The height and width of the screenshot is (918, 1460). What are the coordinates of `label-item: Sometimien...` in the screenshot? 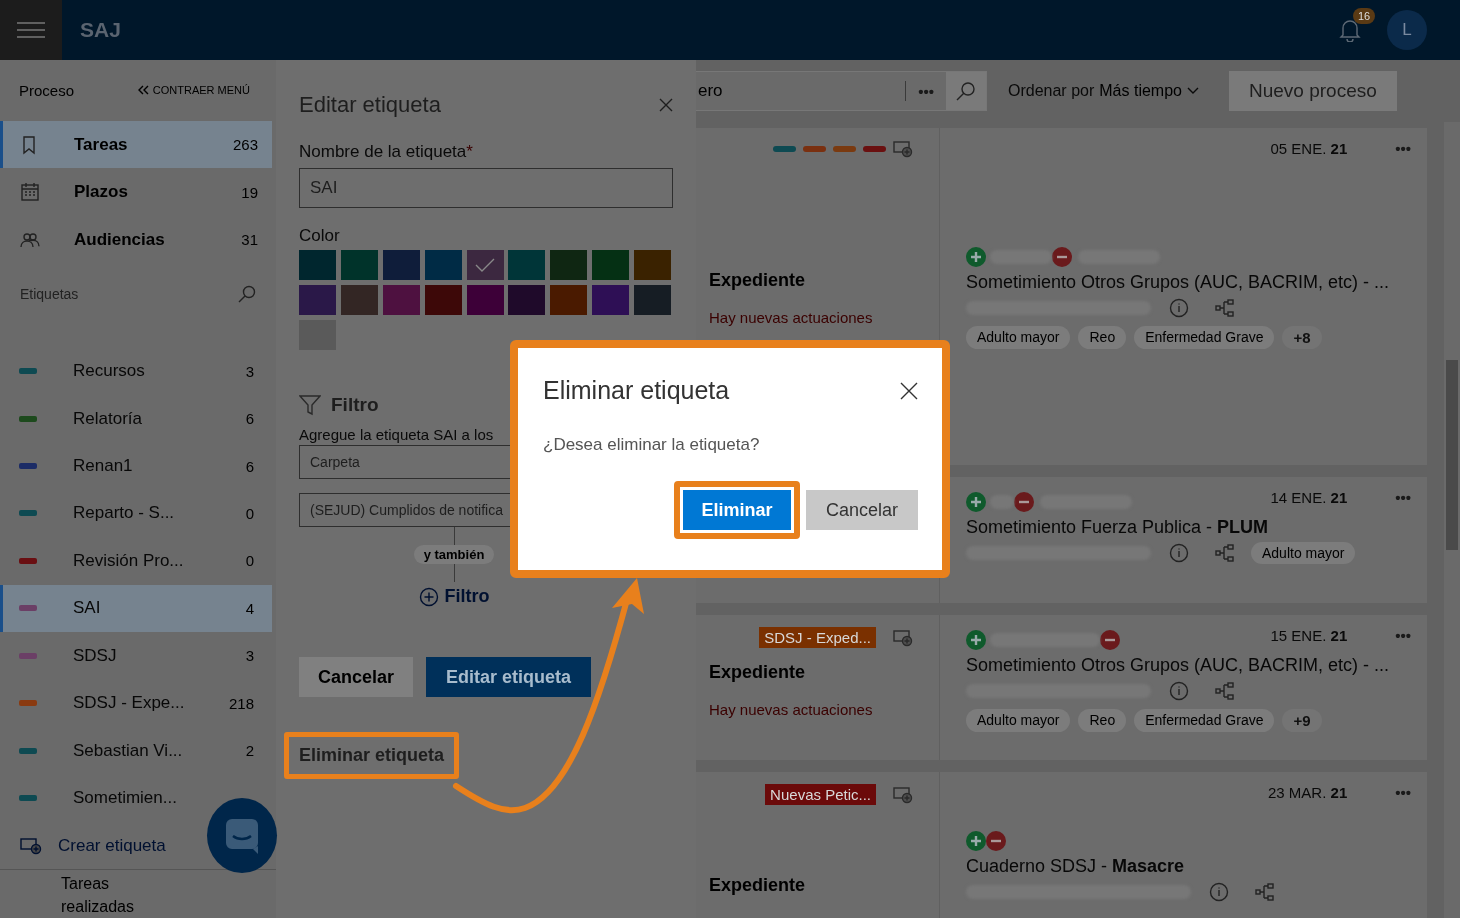 It's located at (93, 798).